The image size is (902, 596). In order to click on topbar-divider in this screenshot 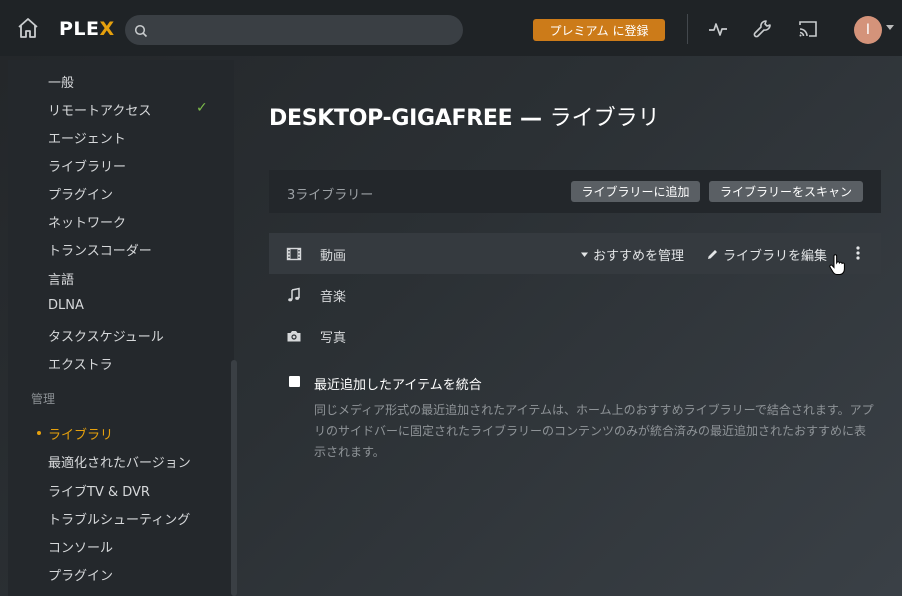, I will do `click(687, 29)`.